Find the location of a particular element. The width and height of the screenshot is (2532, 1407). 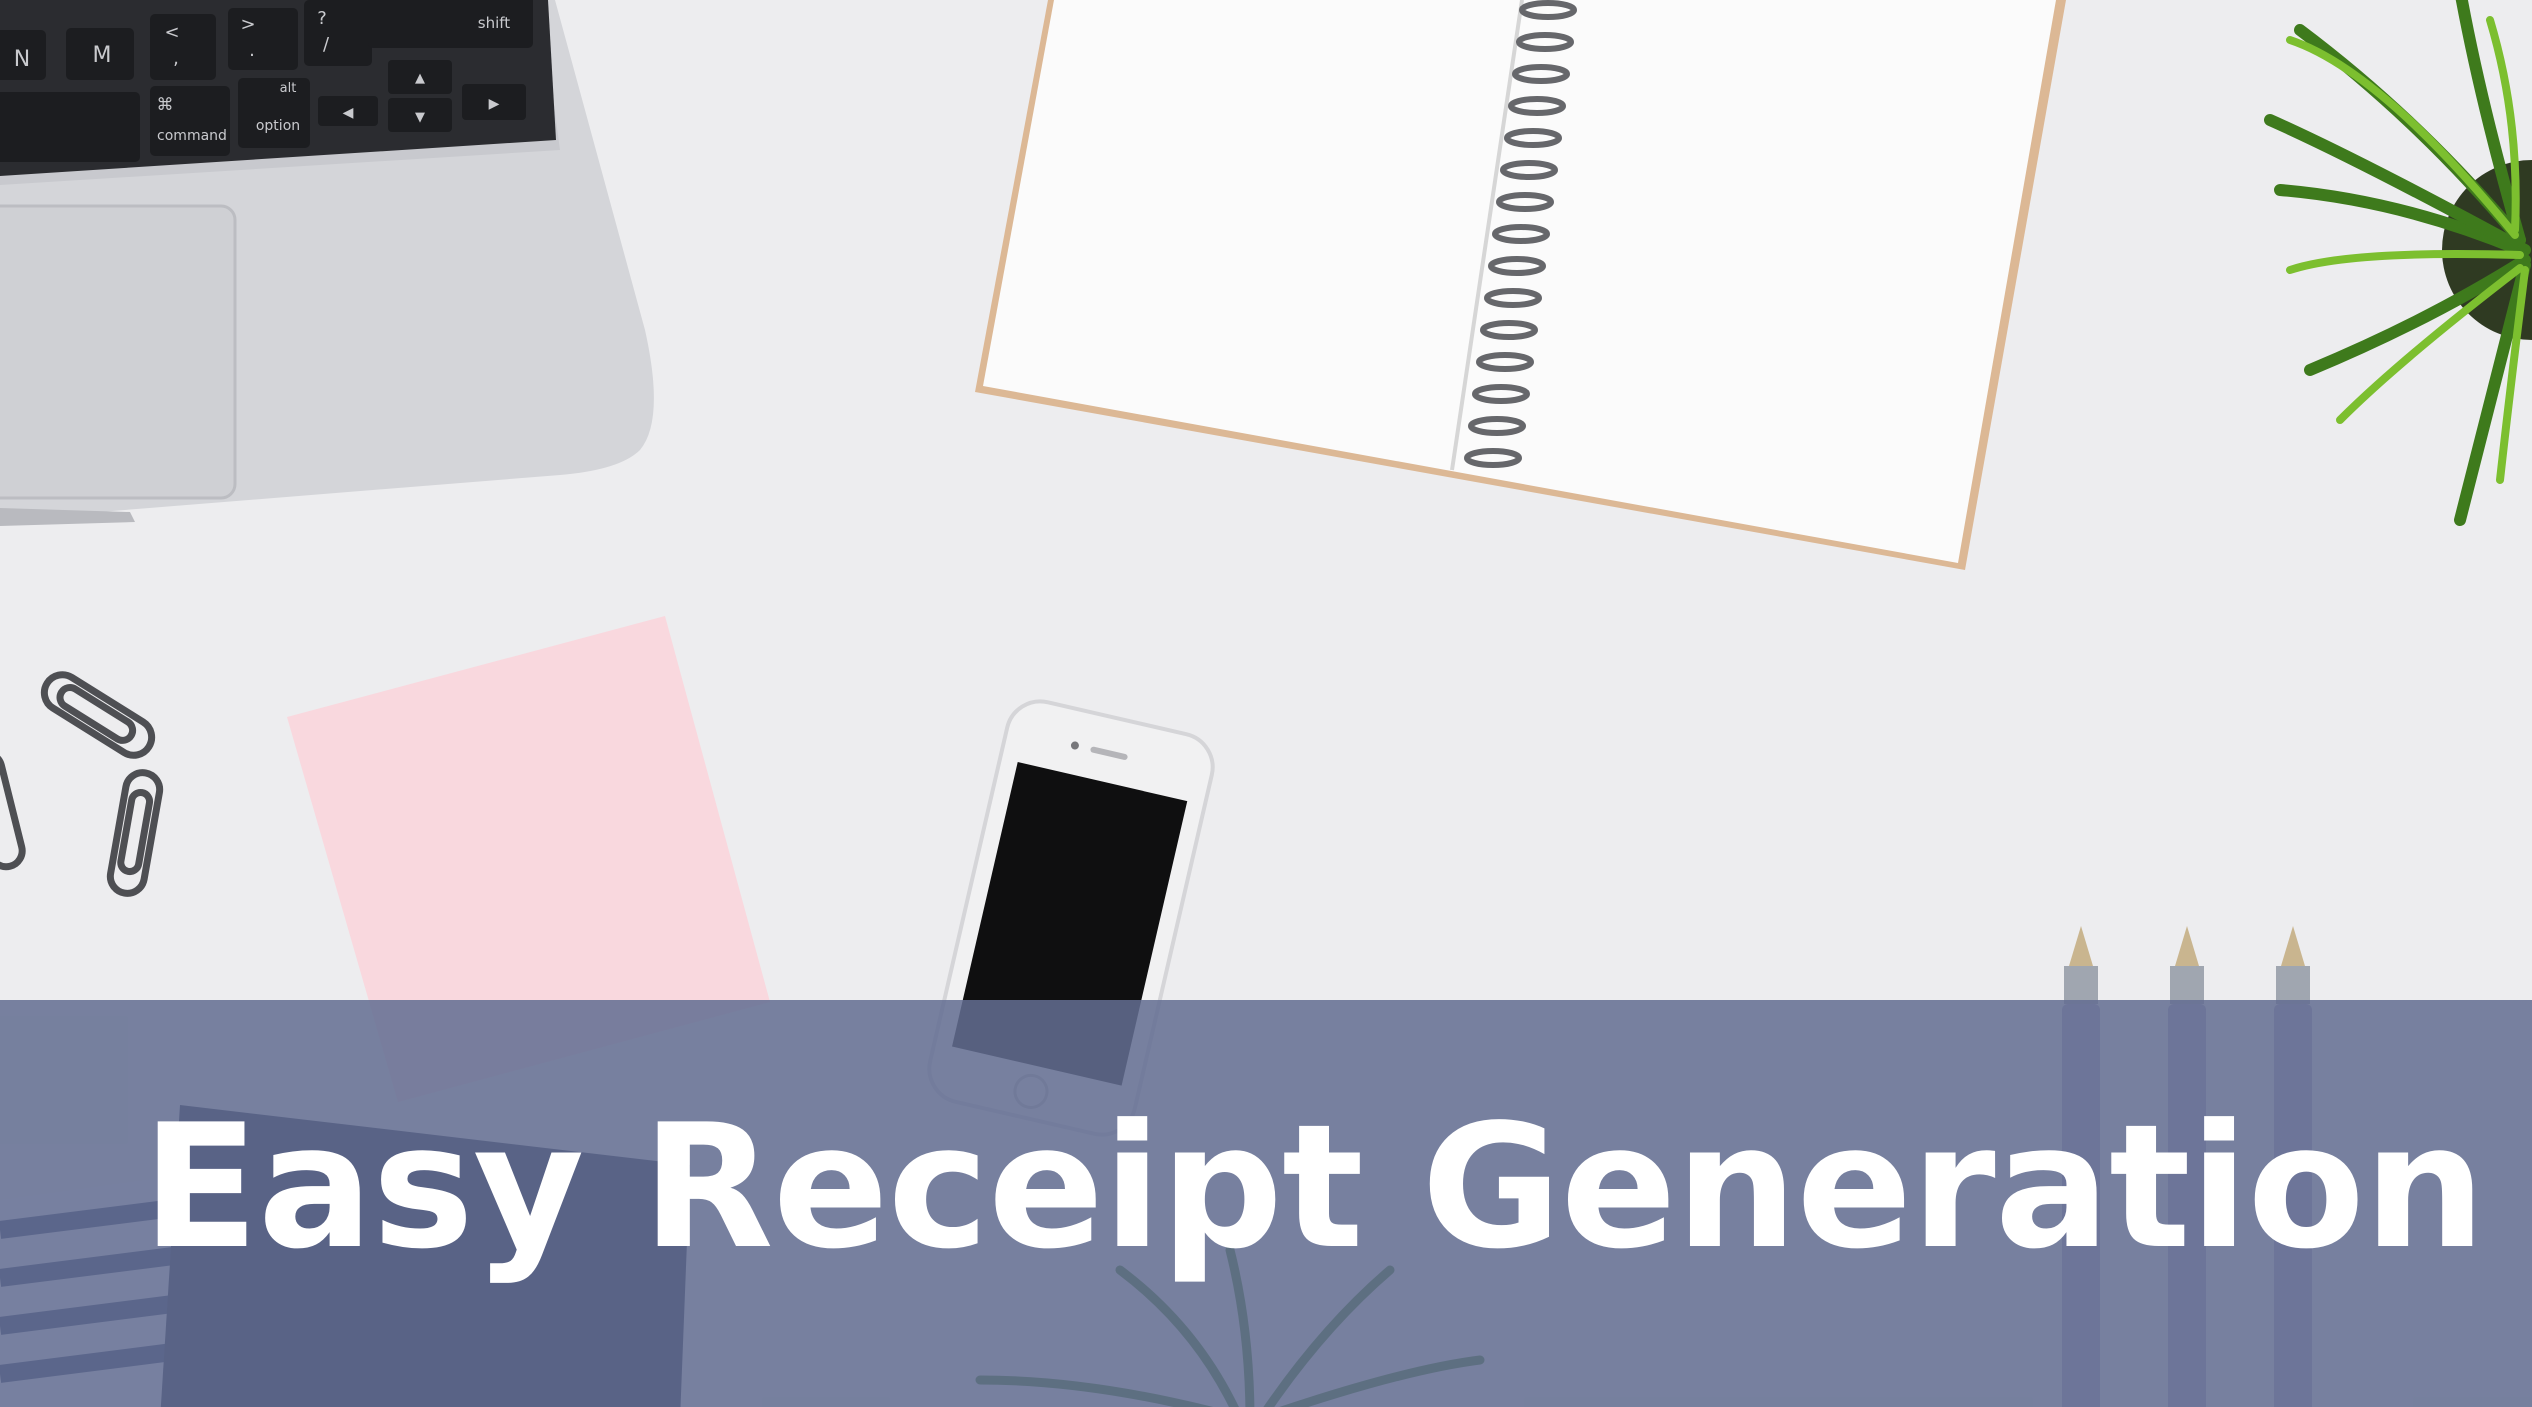

key-n-label: N is located at coordinates (22, 59).